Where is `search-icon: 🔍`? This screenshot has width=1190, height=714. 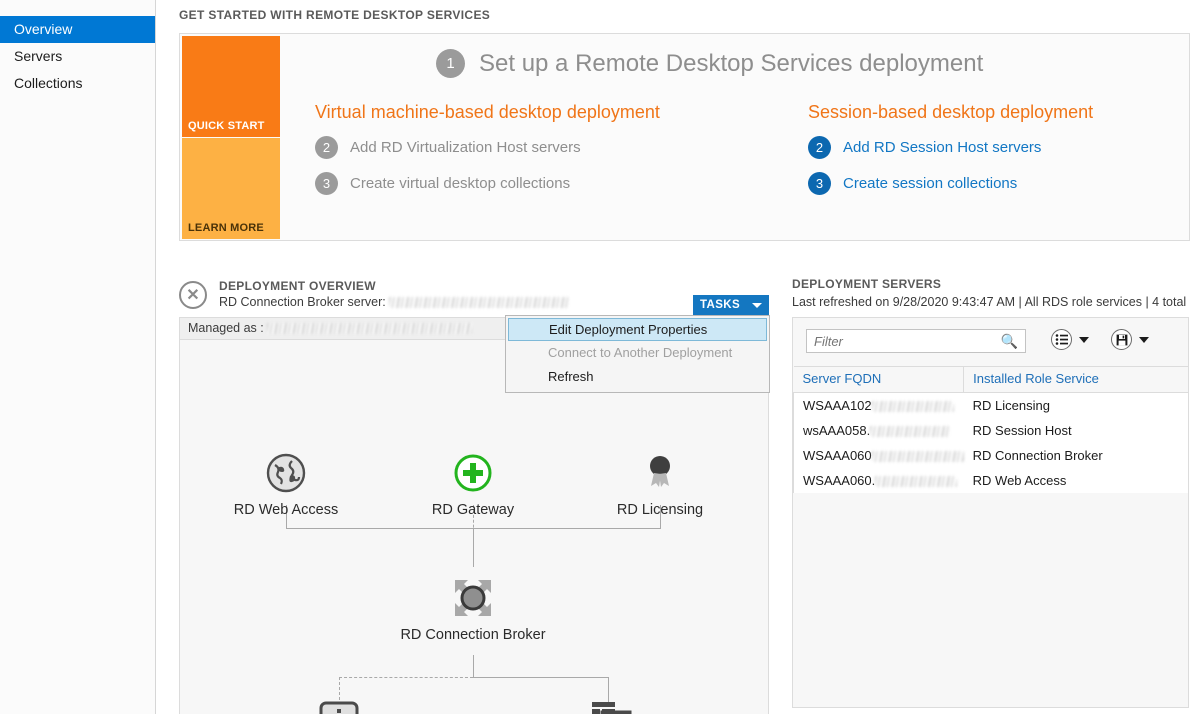
search-icon: 🔍 is located at coordinates (1009, 341).